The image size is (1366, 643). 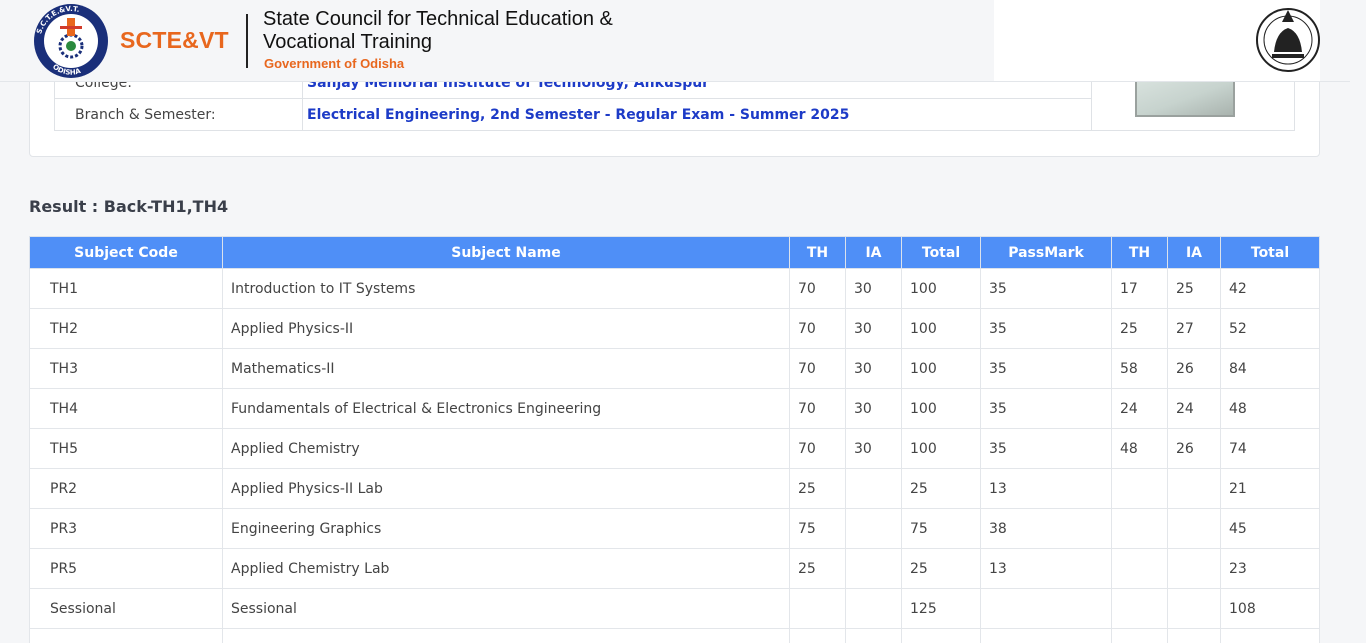 I want to click on cell-th-max: 75, so click(x=817, y=528).